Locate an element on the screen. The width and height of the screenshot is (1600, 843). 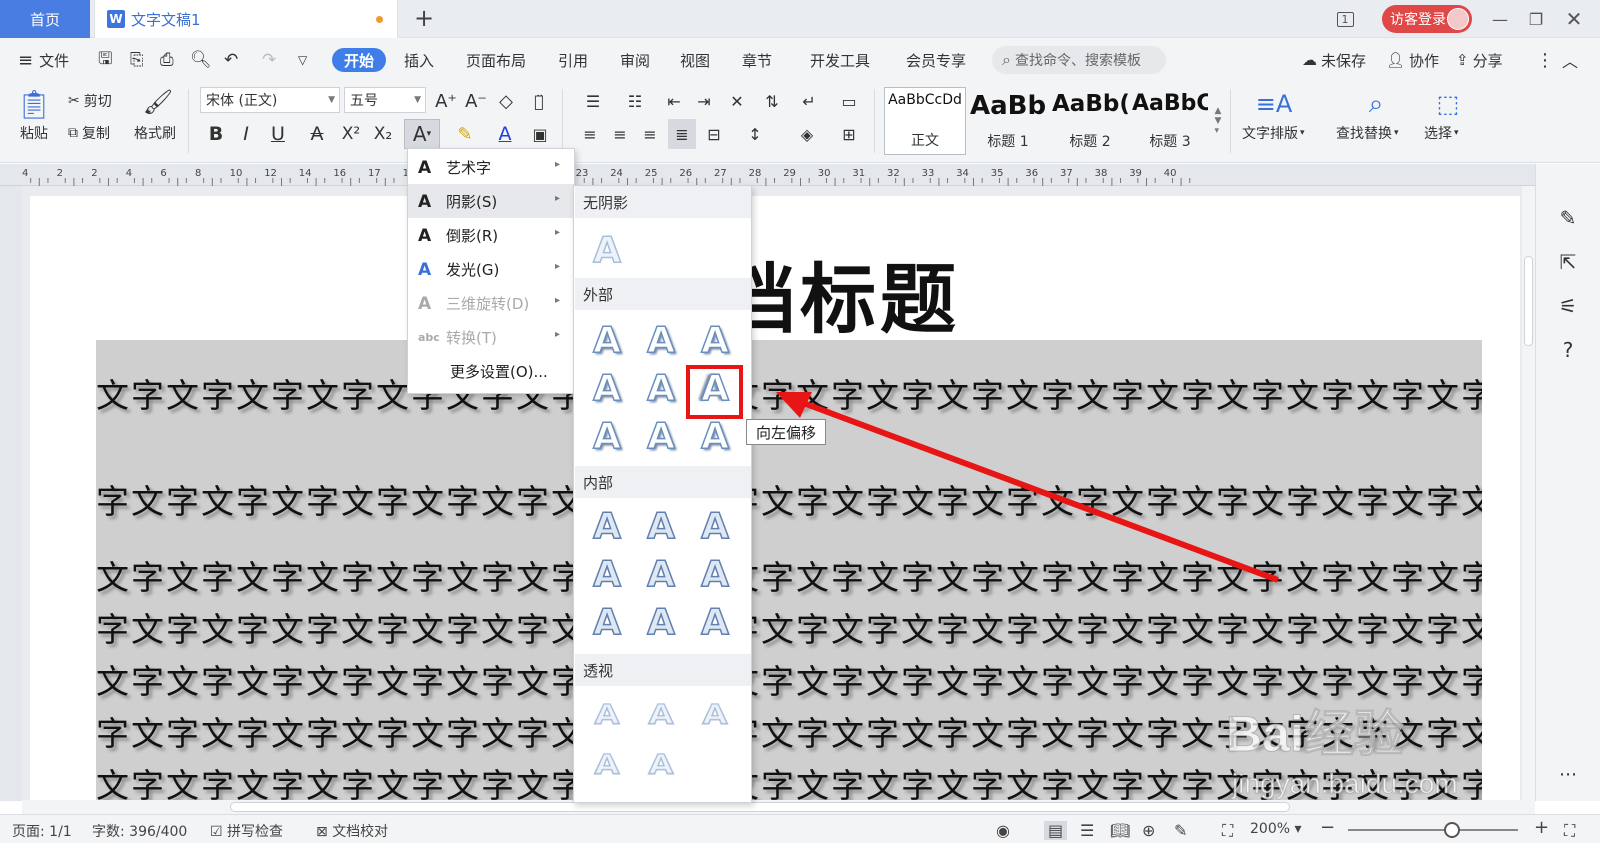
subscript-icon: X₂ is located at coordinates (383, 134).